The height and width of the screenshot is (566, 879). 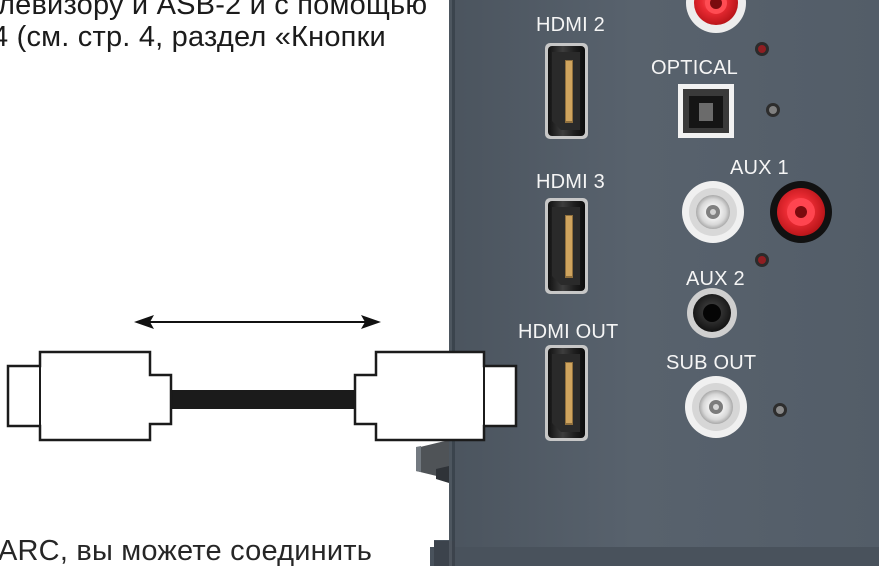 What do you see at coordinates (257, 322) in the screenshot?
I see `double-arrow-icon` at bounding box center [257, 322].